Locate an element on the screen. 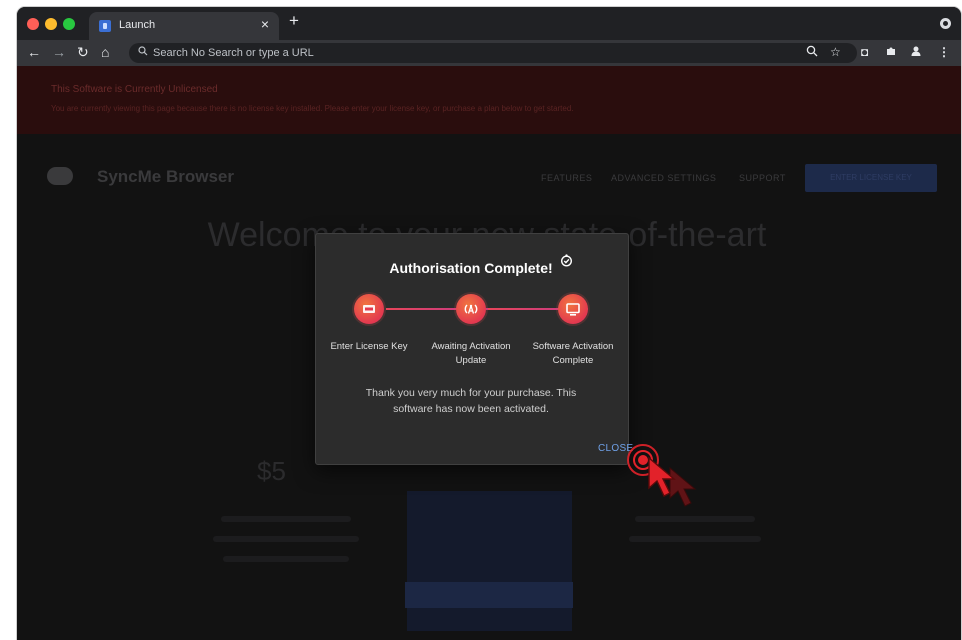  nav-support: SUPPORT is located at coordinates (762, 178).